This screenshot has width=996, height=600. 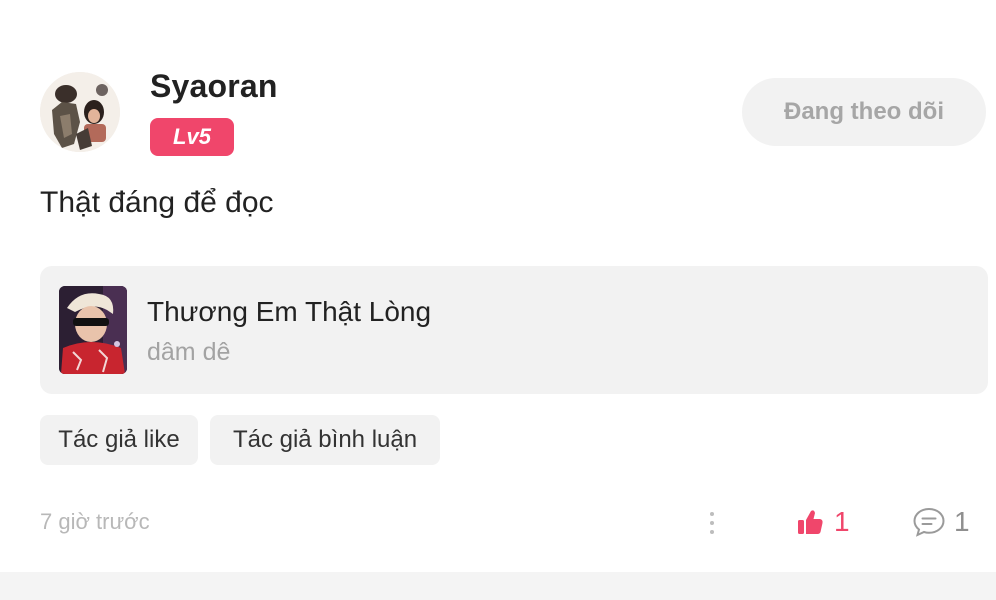 I want to click on book-cover, so click(x=93, y=330).